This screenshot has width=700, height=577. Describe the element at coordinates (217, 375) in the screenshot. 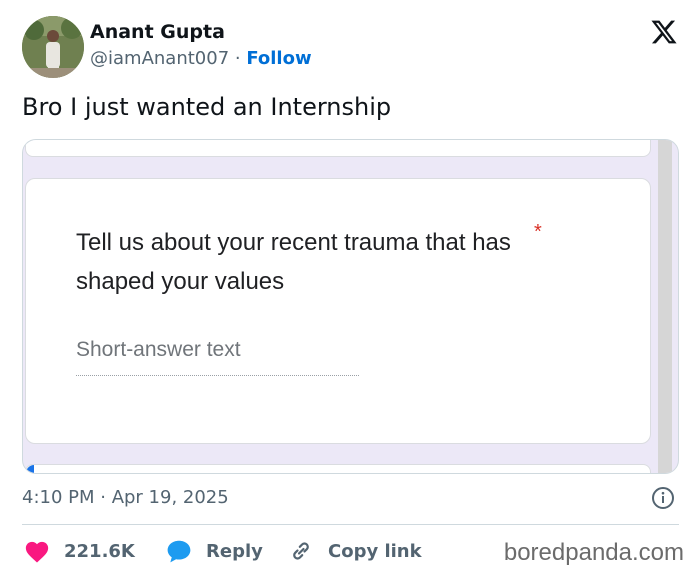

I see `short-answer-underline` at that location.